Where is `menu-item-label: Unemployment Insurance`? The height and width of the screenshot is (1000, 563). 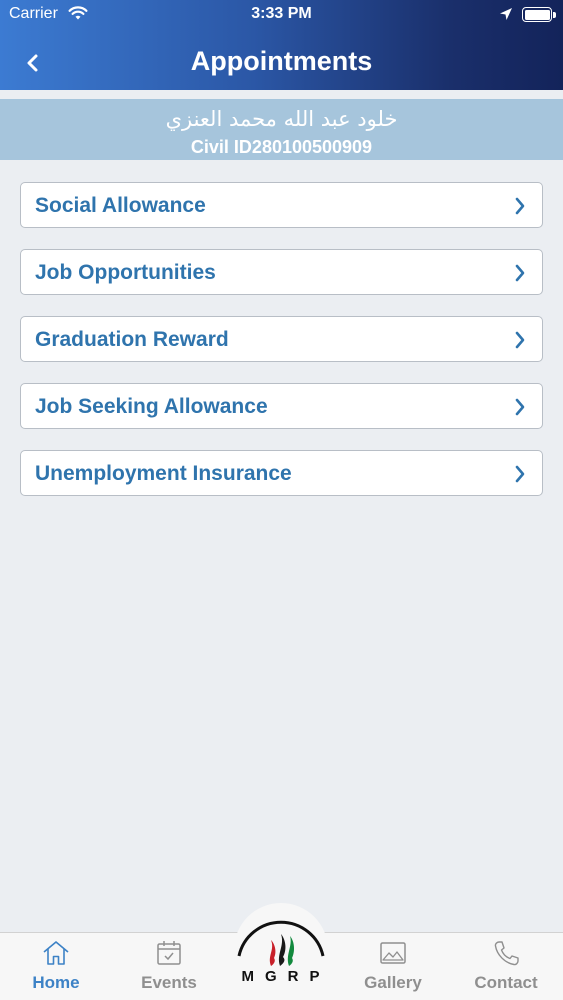
menu-item-label: Unemployment Insurance is located at coordinates (163, 473).